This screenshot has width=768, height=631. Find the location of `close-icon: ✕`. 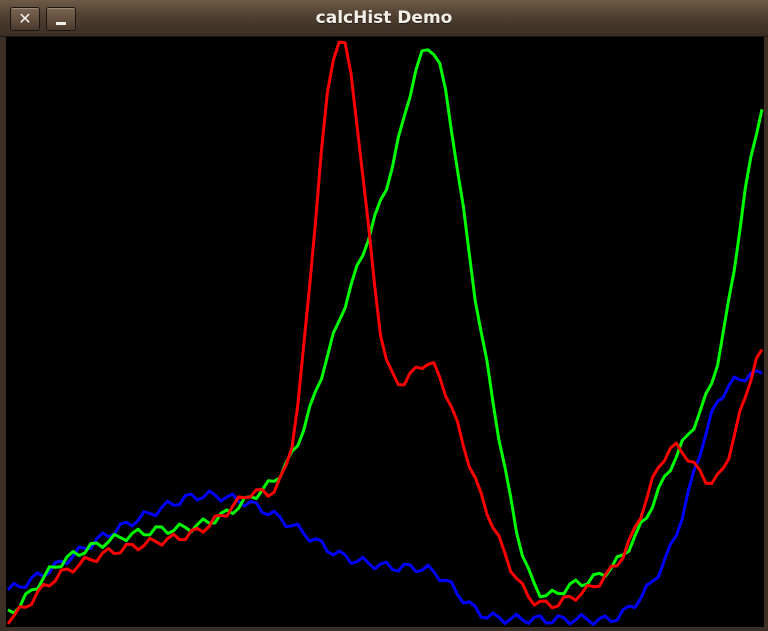

close-icon: ✕ is located at coordinates (25, 18).